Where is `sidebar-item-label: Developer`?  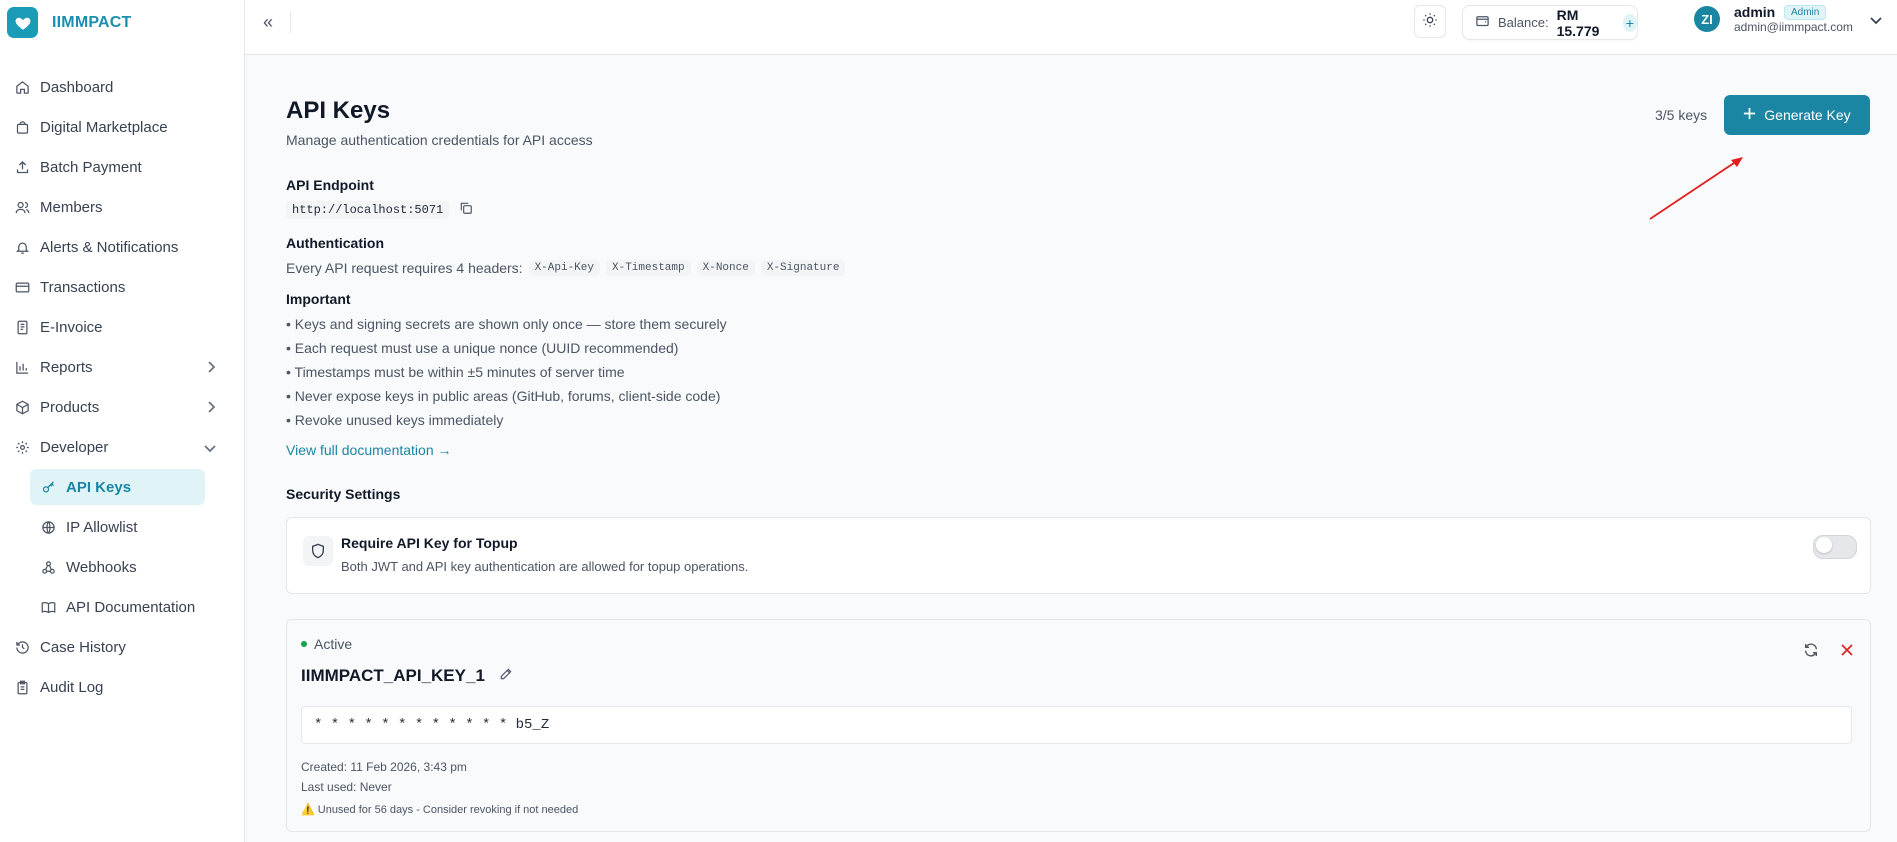
sidebar-item-label: Developer is located at coordinates (74, 447).